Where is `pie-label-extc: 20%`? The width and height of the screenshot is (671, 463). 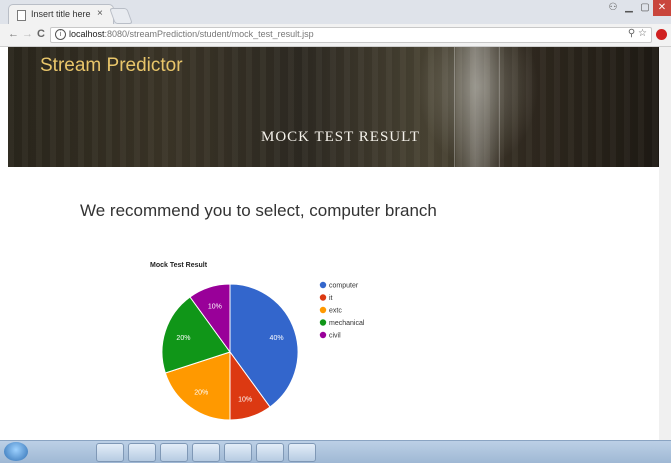
pie-label-extc: 20% is located at coordinates (201, 393).